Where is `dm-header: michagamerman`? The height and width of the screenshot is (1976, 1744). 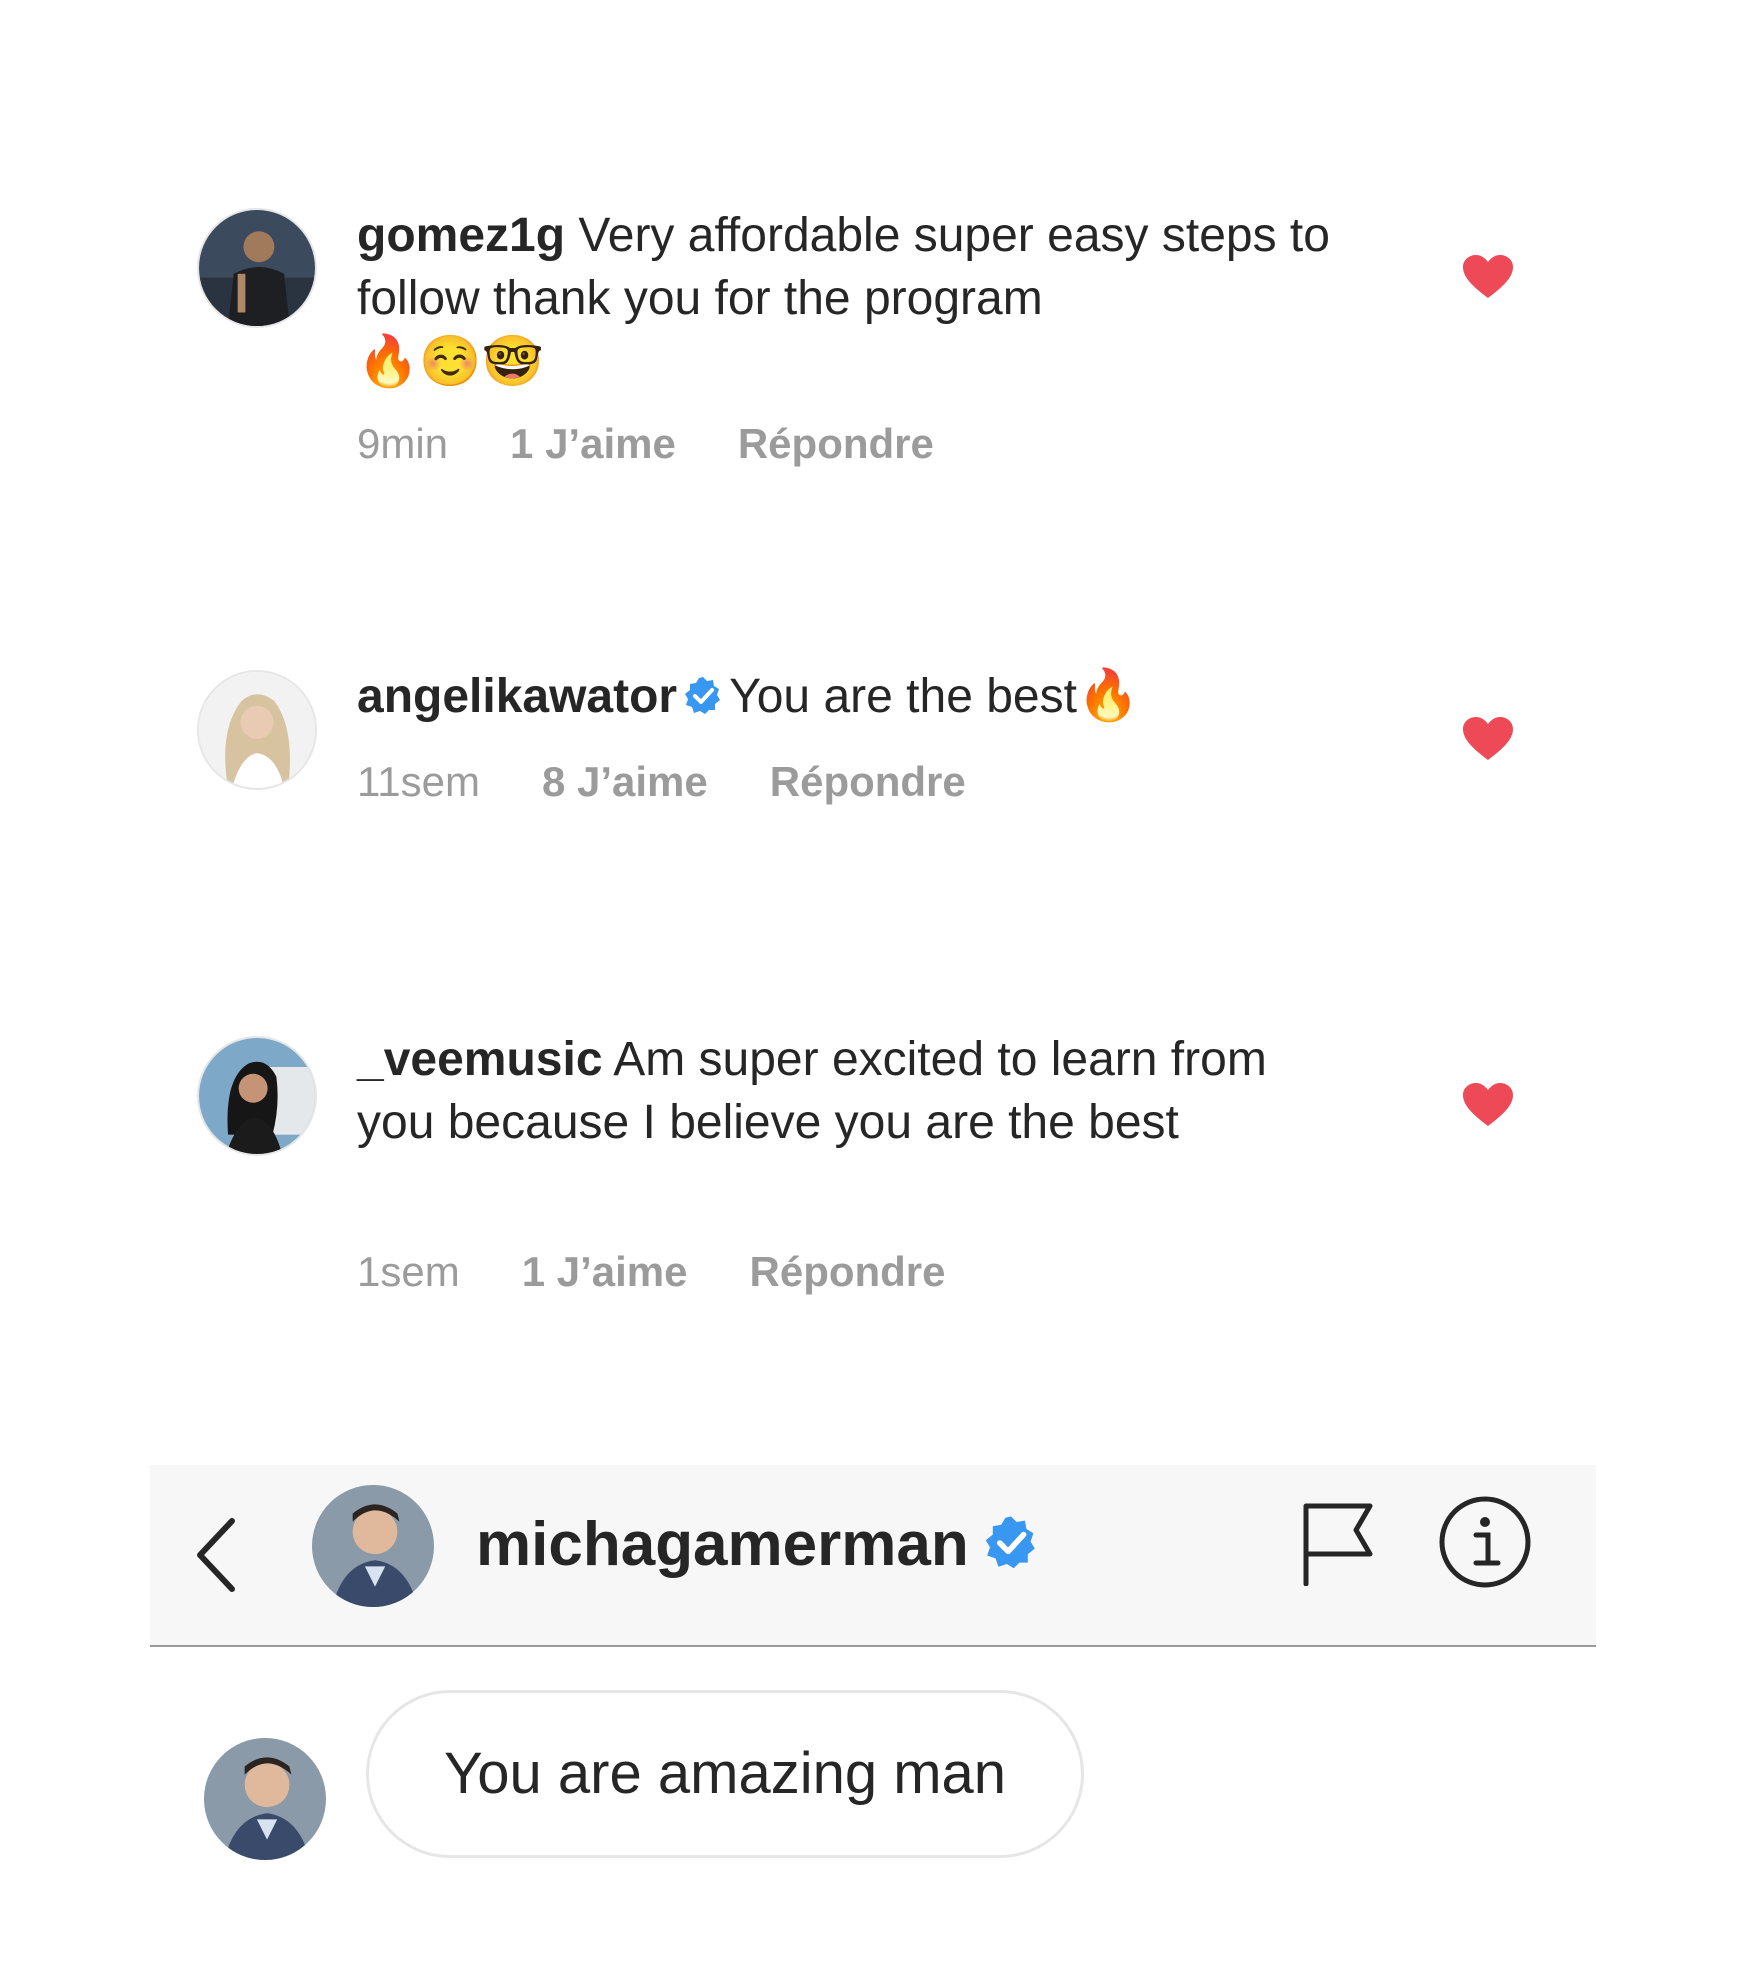 dm-header: michagamerman is located at coordinates (873, 1556).